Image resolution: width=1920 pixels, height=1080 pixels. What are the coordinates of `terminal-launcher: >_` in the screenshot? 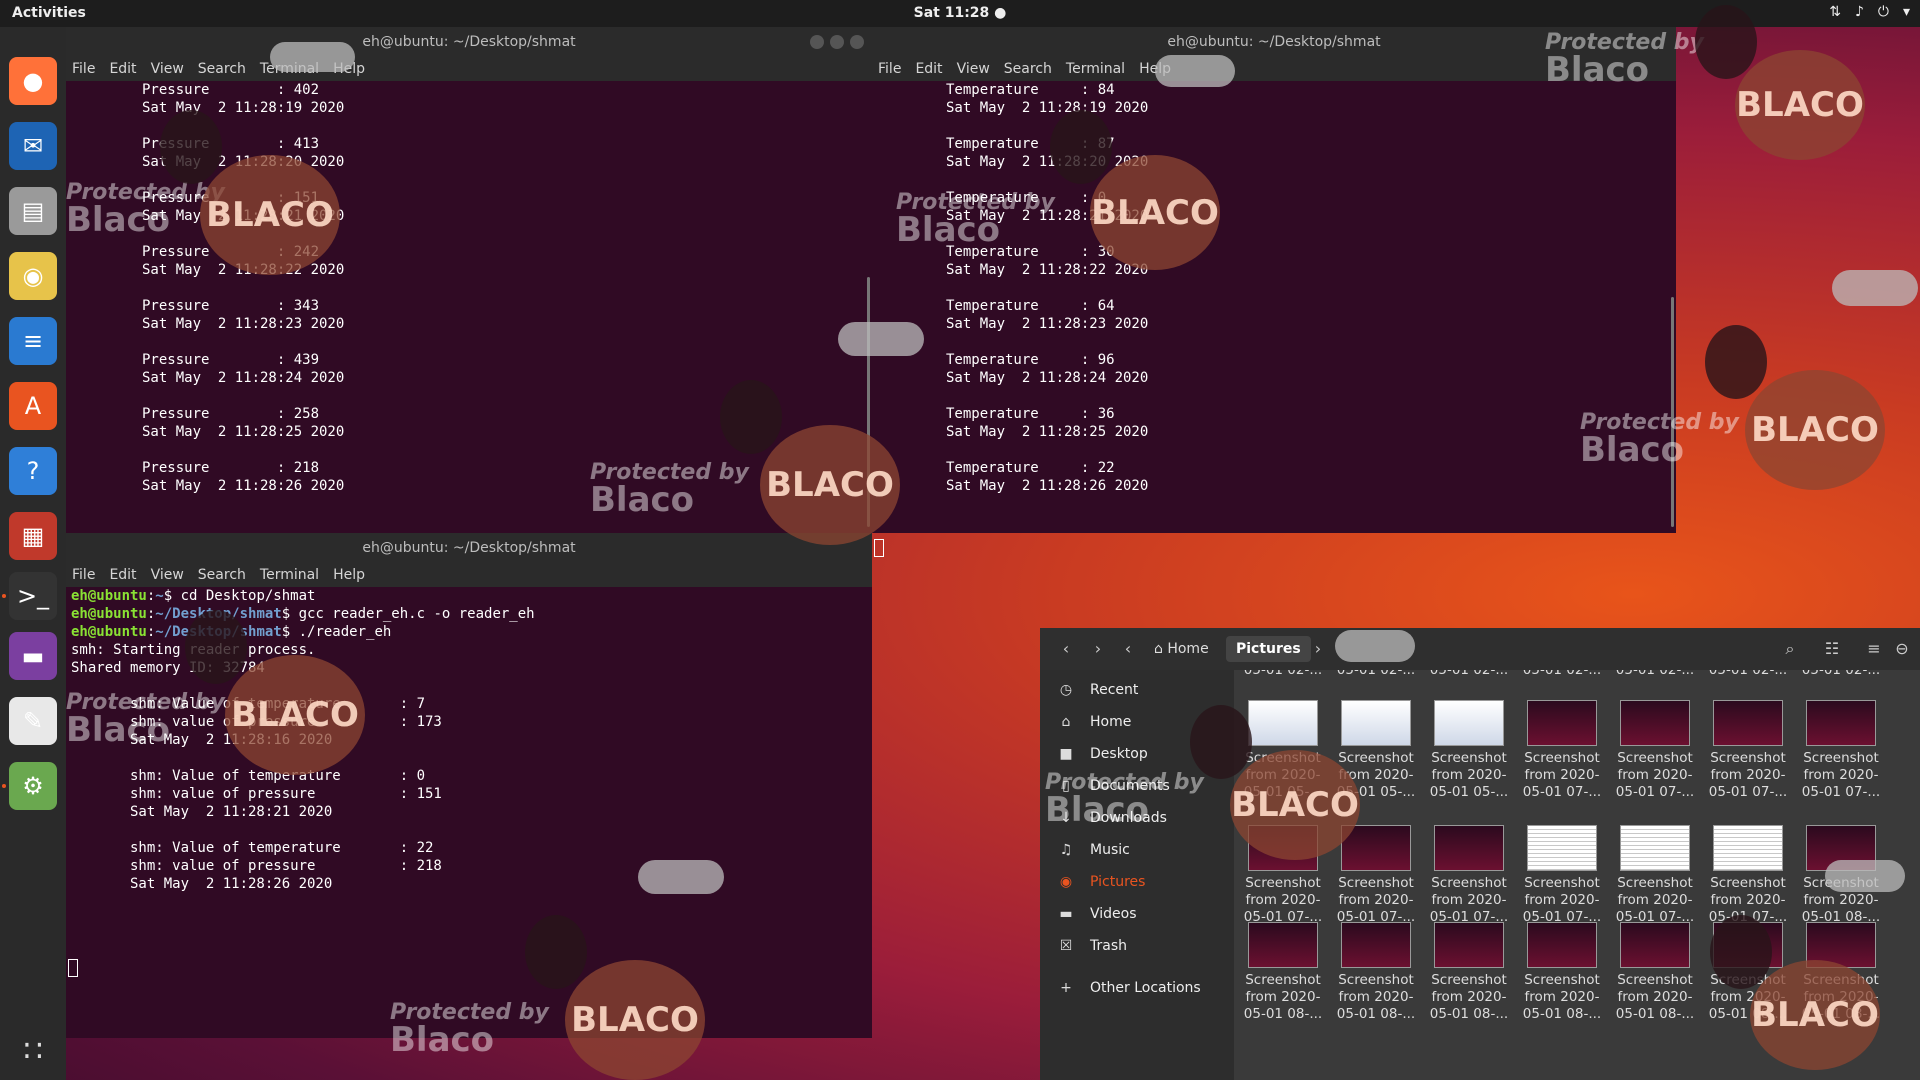 It's located at (33, 596).